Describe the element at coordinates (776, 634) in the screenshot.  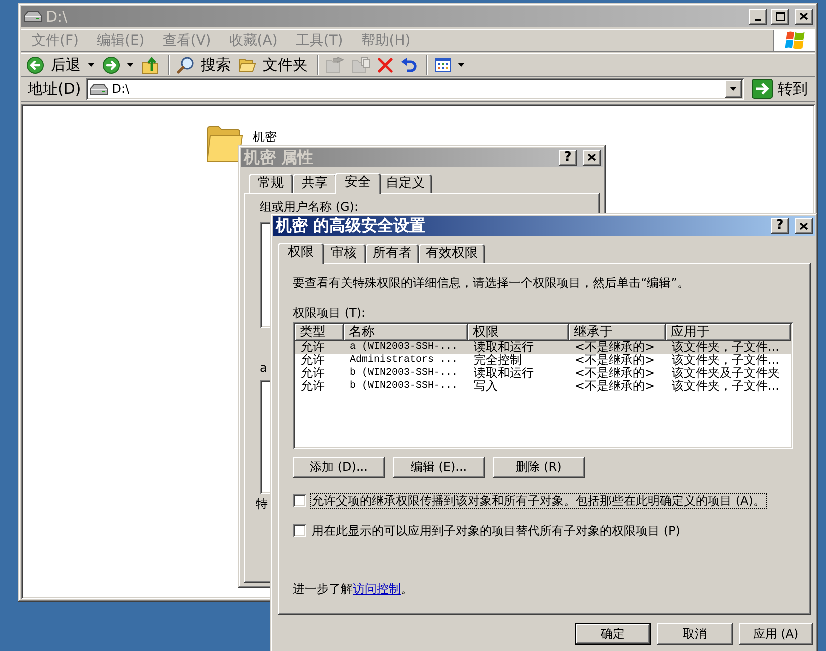
I see `apply-button: 应用 (A)` at that location.